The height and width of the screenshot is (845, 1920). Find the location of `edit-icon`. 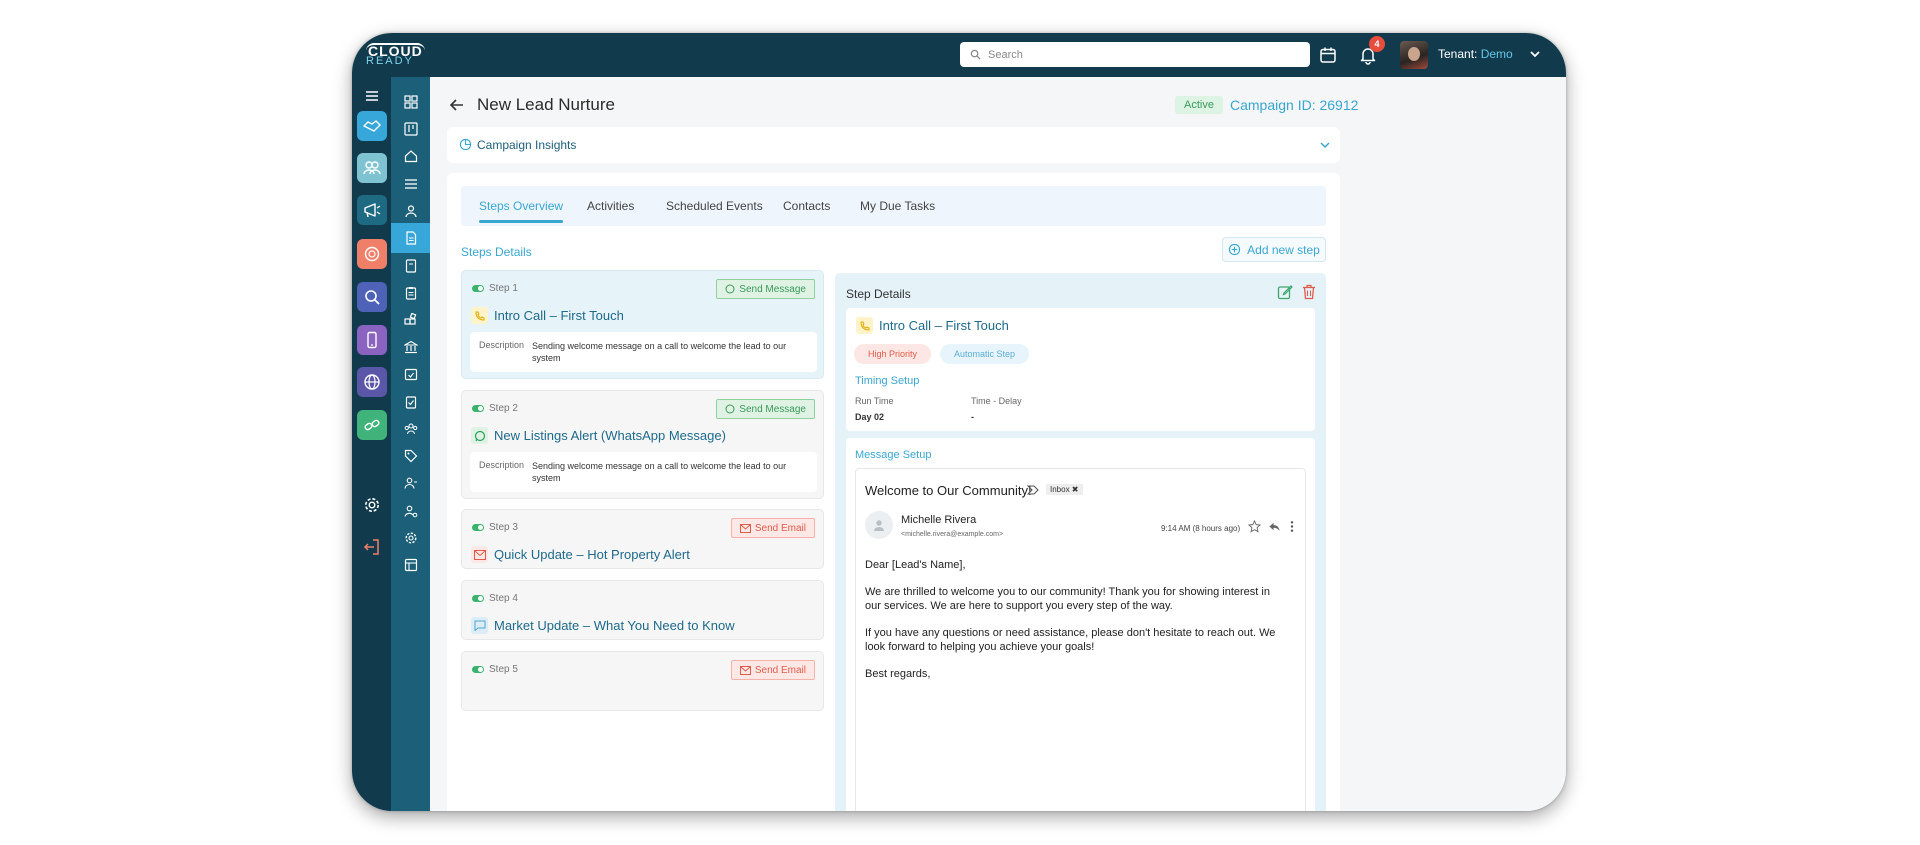

edit-icon is located at coordinates (1285, 292).